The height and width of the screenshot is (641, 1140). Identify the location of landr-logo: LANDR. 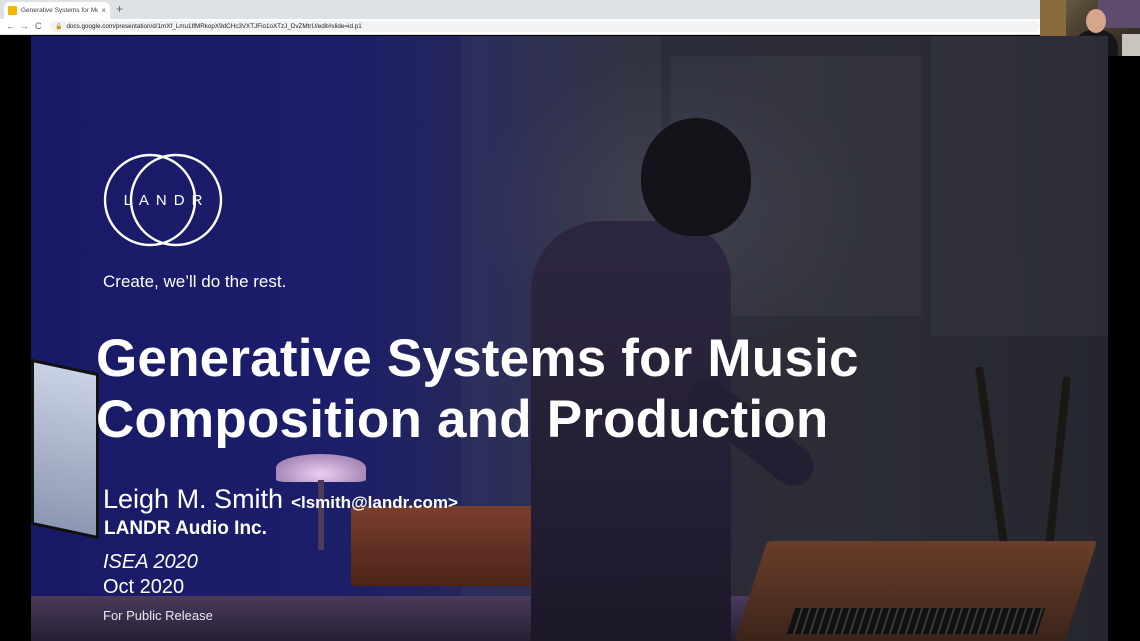
(163, 200).